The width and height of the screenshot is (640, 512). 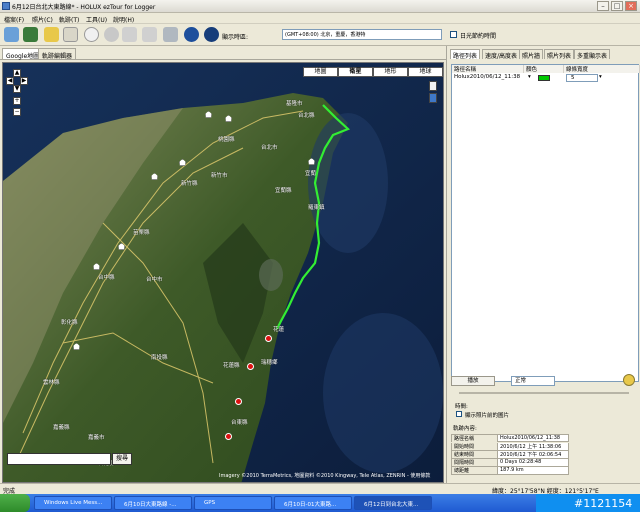 What do you see at coordinates (17, 101) in the screenshot?
I see `zoom-in-icon: +` at bounding box center [17, 101].